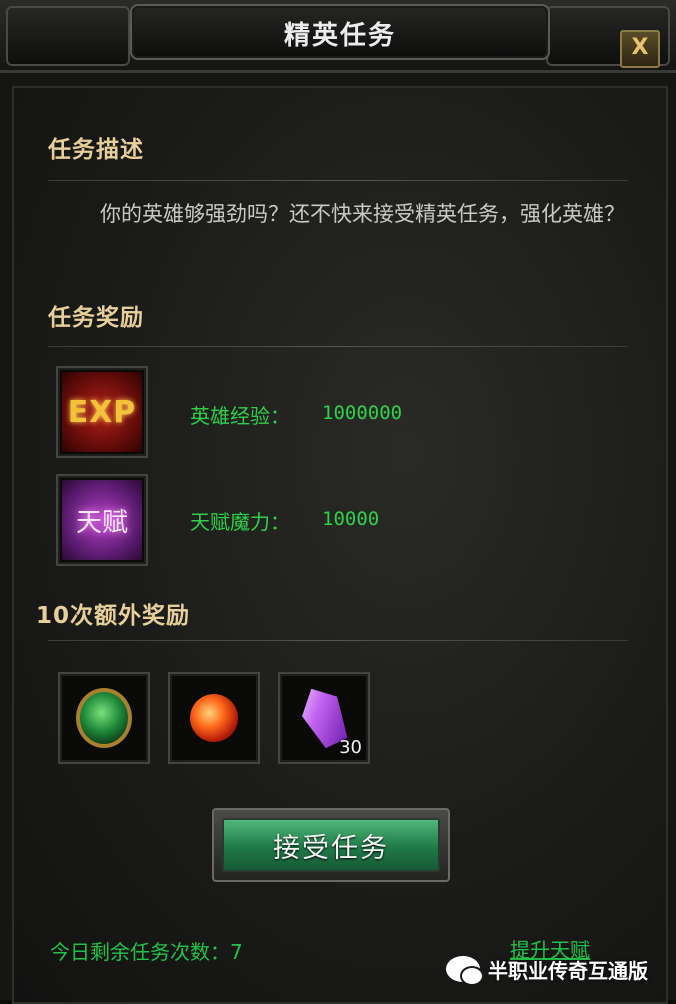 The image size is (676, 1004). What do you see at coordinates (362, 413) in the screenshot?
I see `exp-reward-value: 1000000` at bounding box center [362, 413].